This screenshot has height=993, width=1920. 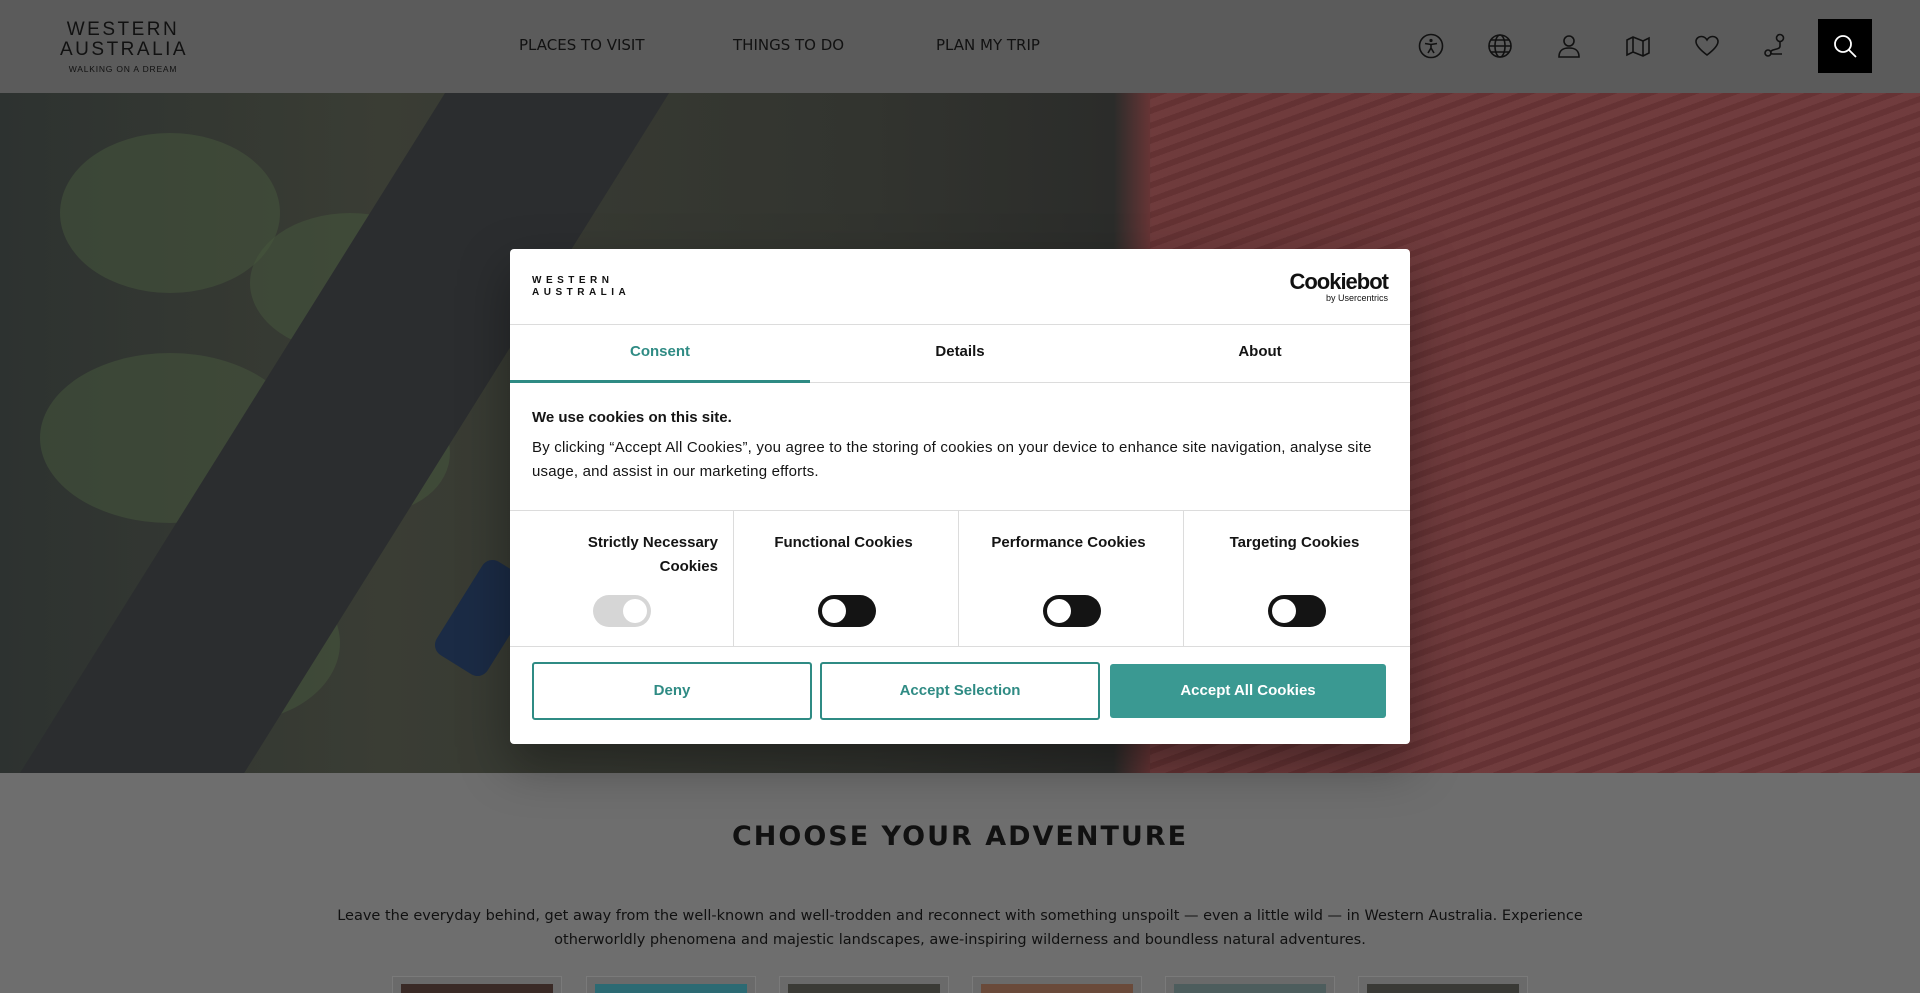 I want to click on globe-icon, so click(x=1500, y=46).